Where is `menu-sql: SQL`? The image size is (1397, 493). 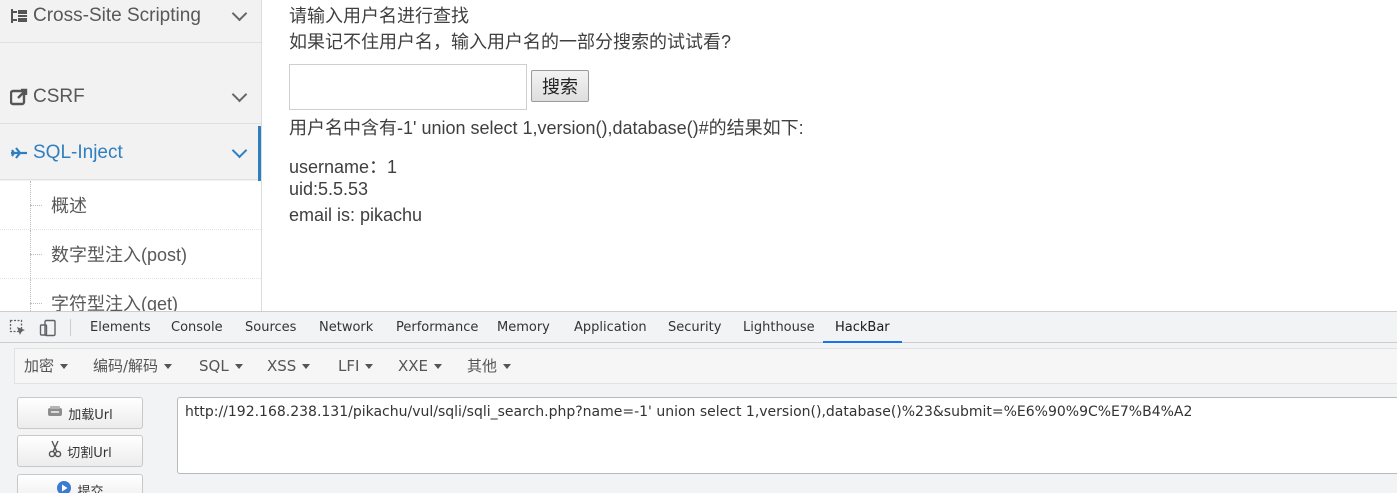 menu-sql: SQL is located at coordinates (221, 366).